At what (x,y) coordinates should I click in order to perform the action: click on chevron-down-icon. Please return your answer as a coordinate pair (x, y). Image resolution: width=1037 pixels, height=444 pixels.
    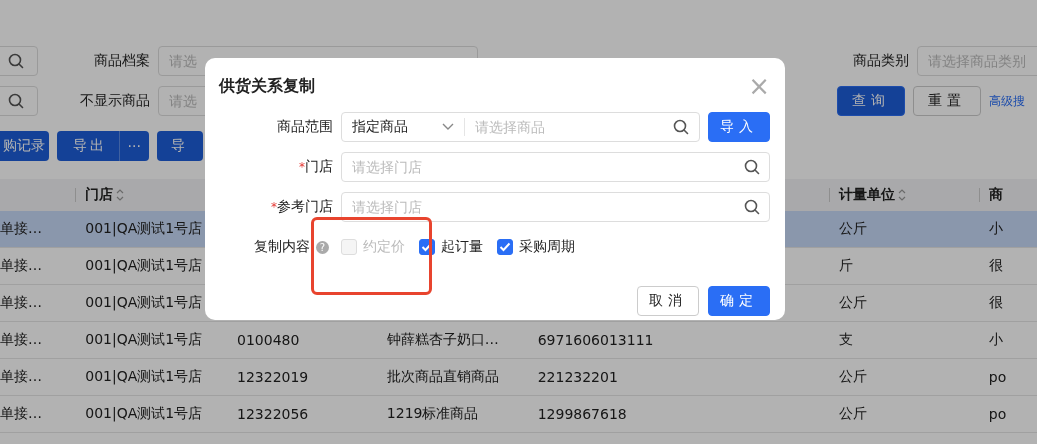
    Looking at the image, I should click on (448, 127).